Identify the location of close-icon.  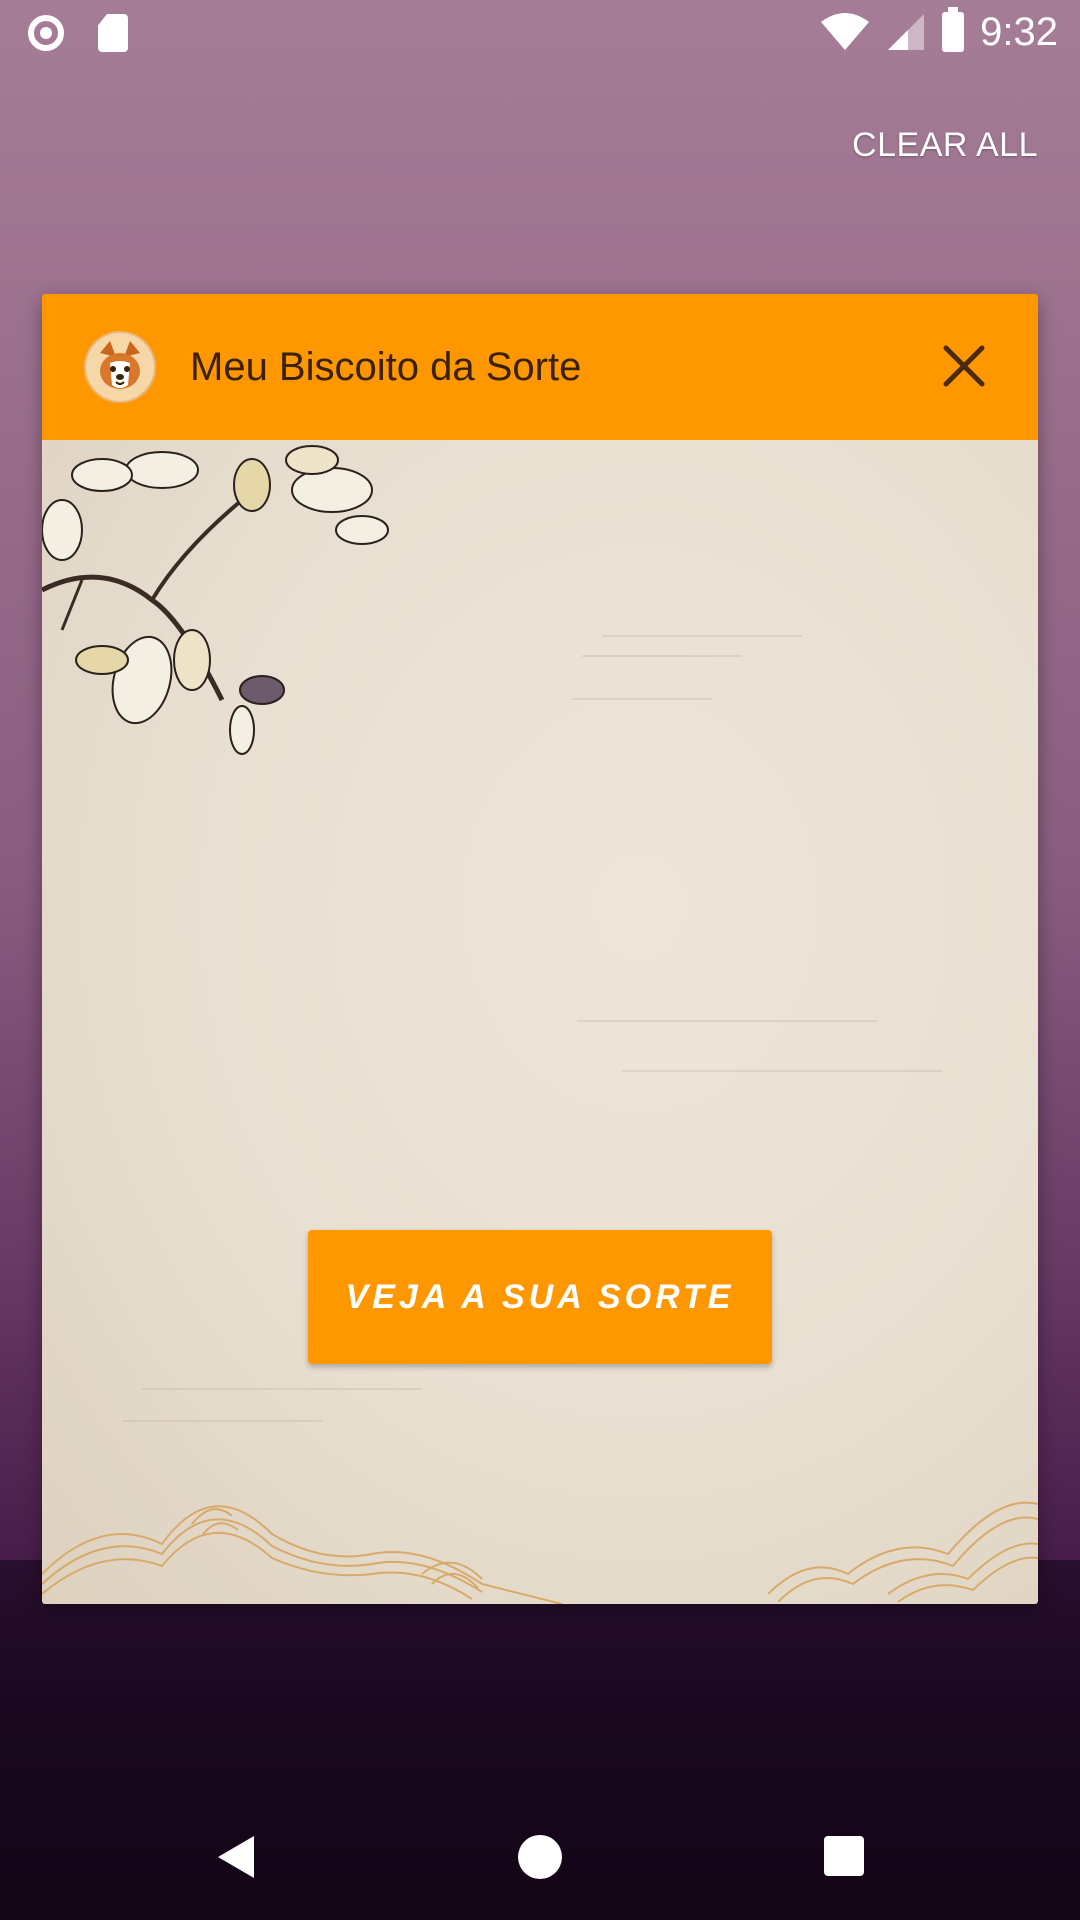
(964, 366).